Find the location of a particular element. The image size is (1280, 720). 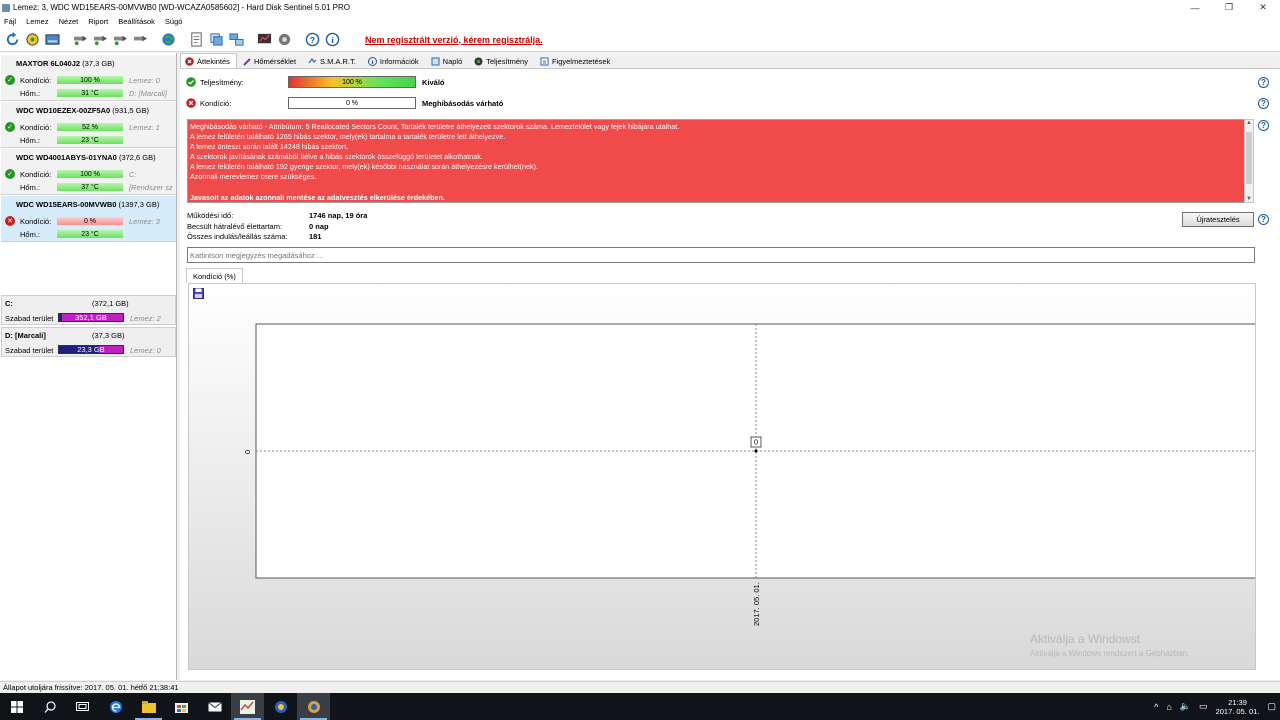

condition-bar: 0 % is located at coordinates (90, 221).